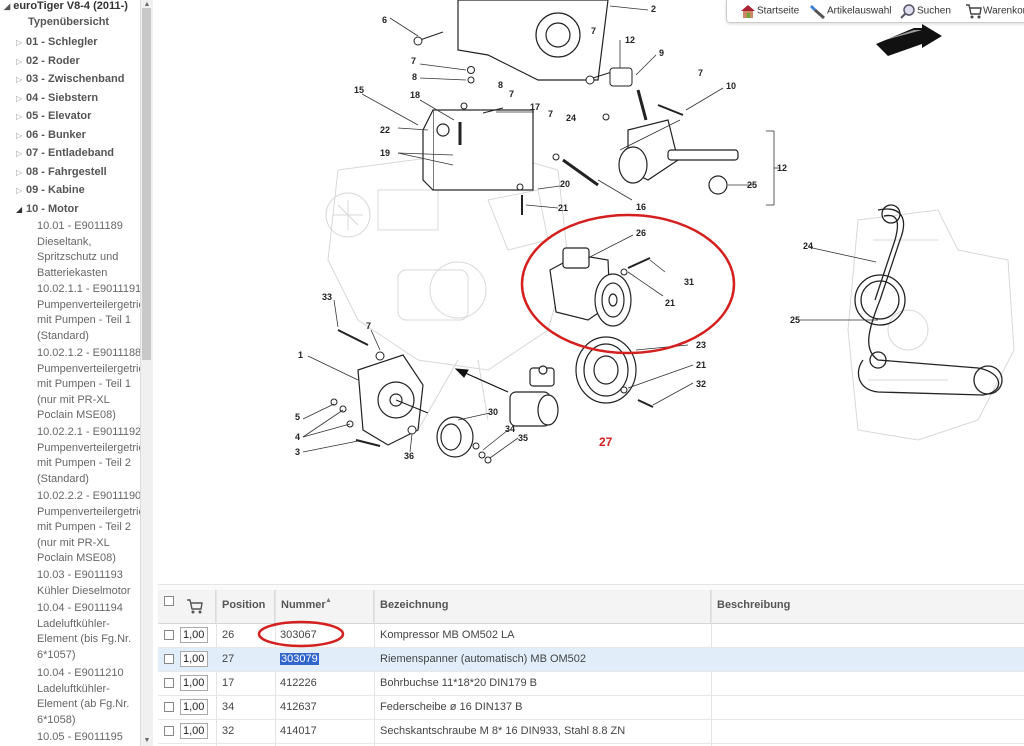 Image resolution: width=1024 pixels, height=746 pixels. I want to click on callout-label: 4, so click(297, 437).